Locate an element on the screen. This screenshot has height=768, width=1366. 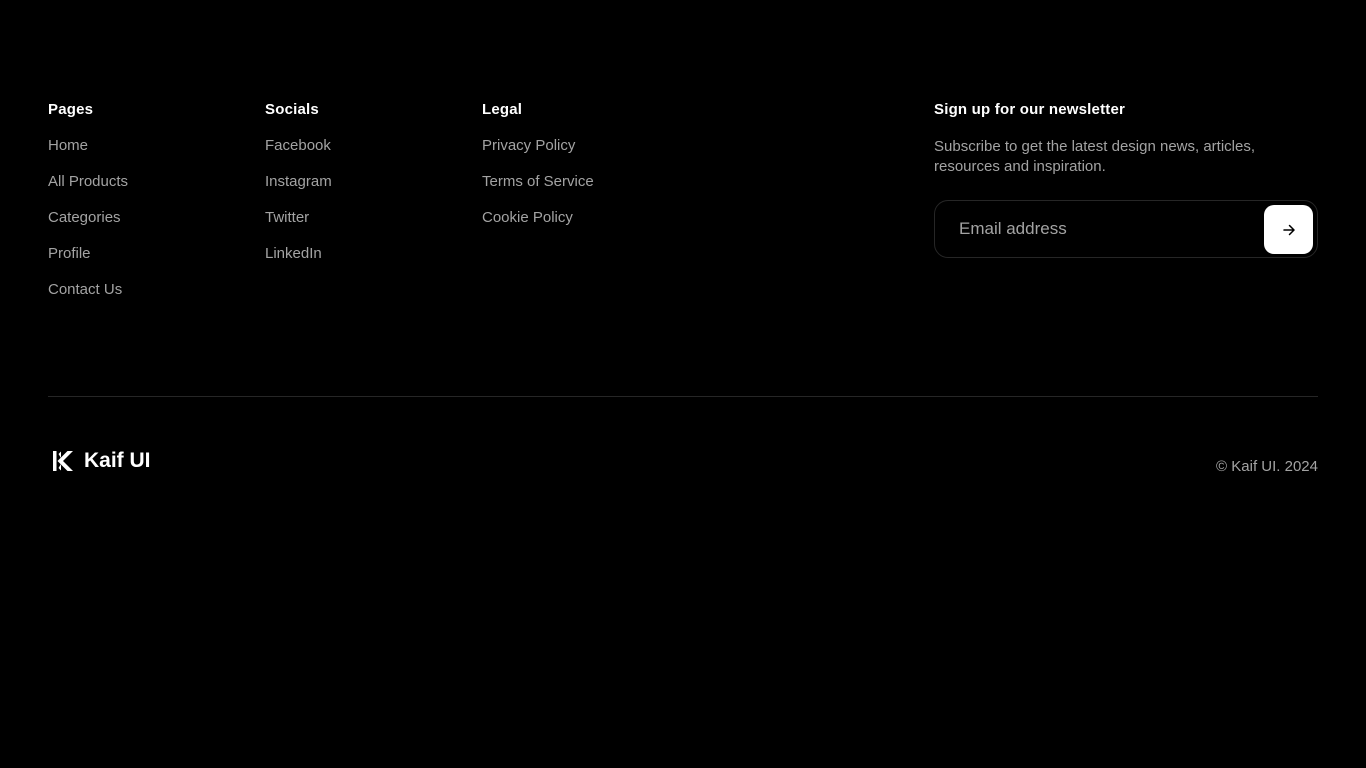
footer-link-contact-us: Contact Us is located at coordinates (85, 290).